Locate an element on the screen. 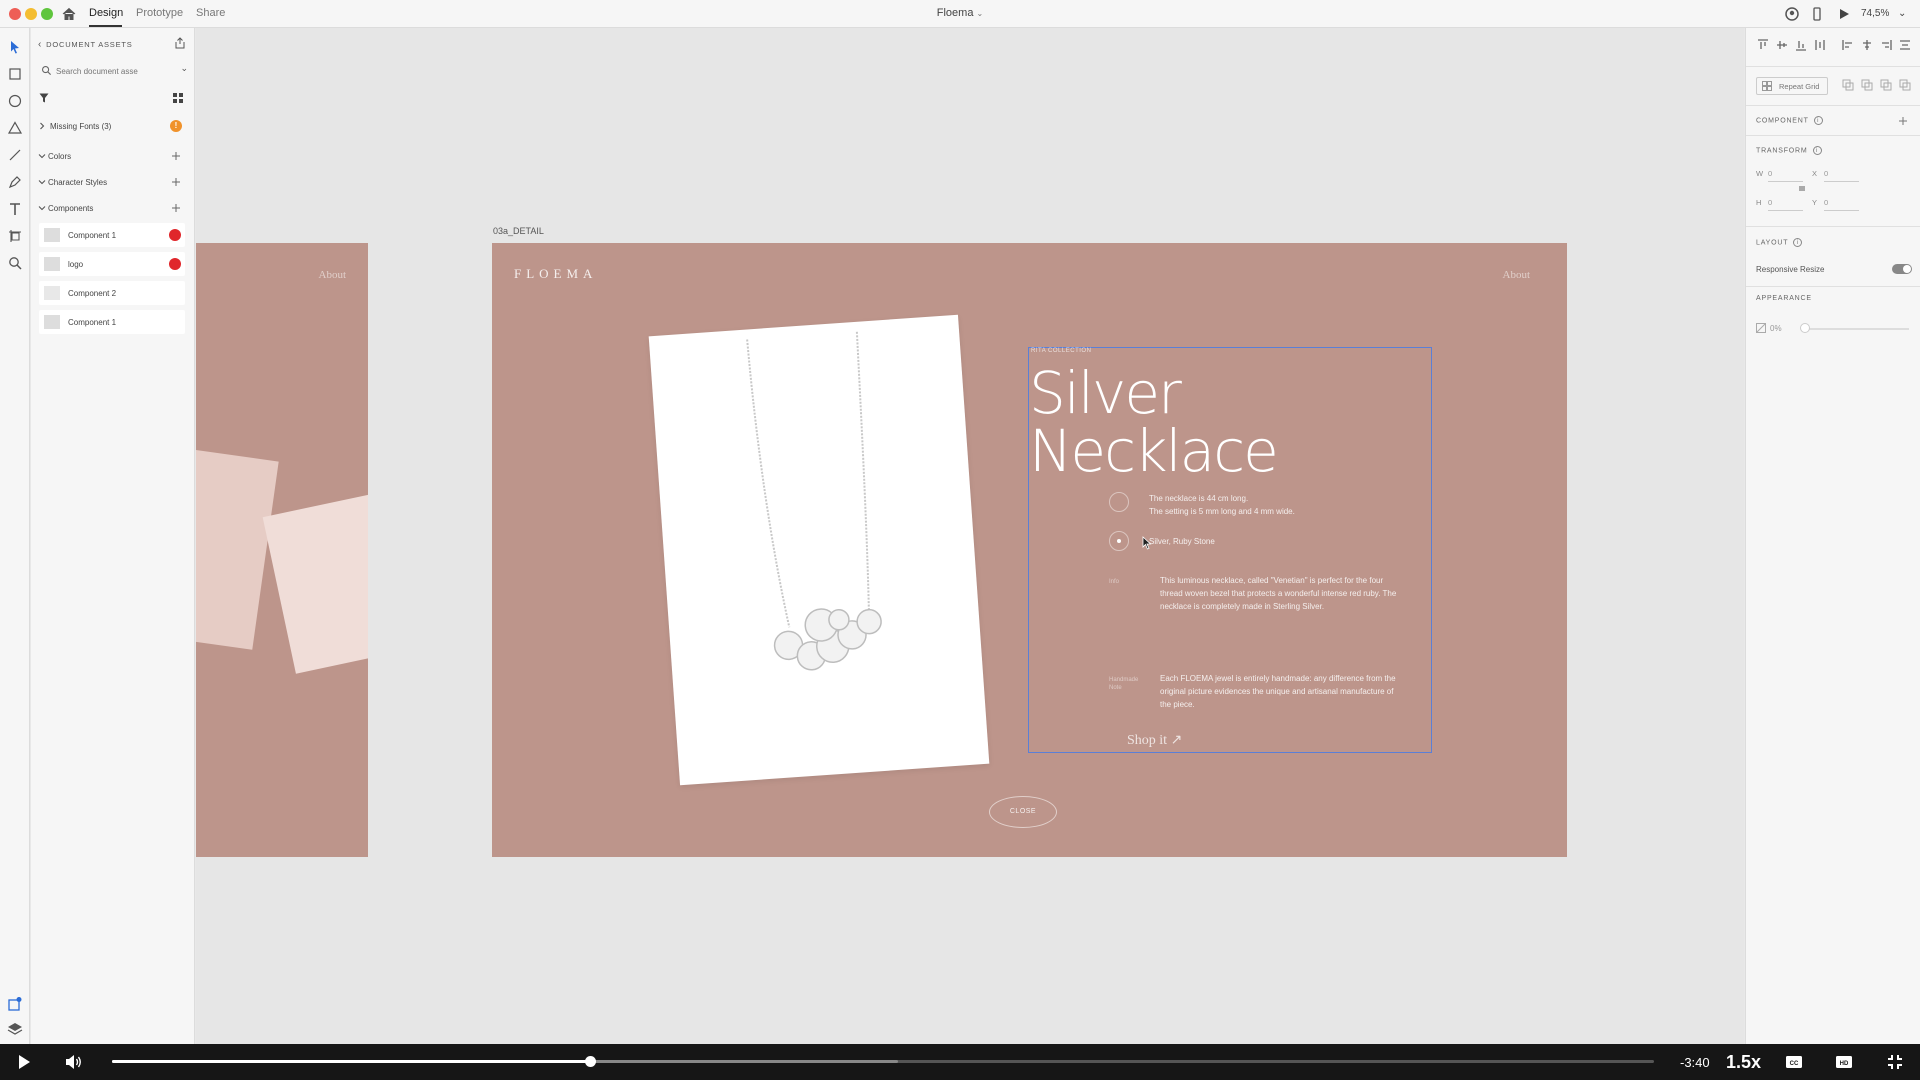  search-input is located at coordinates (111, 71).